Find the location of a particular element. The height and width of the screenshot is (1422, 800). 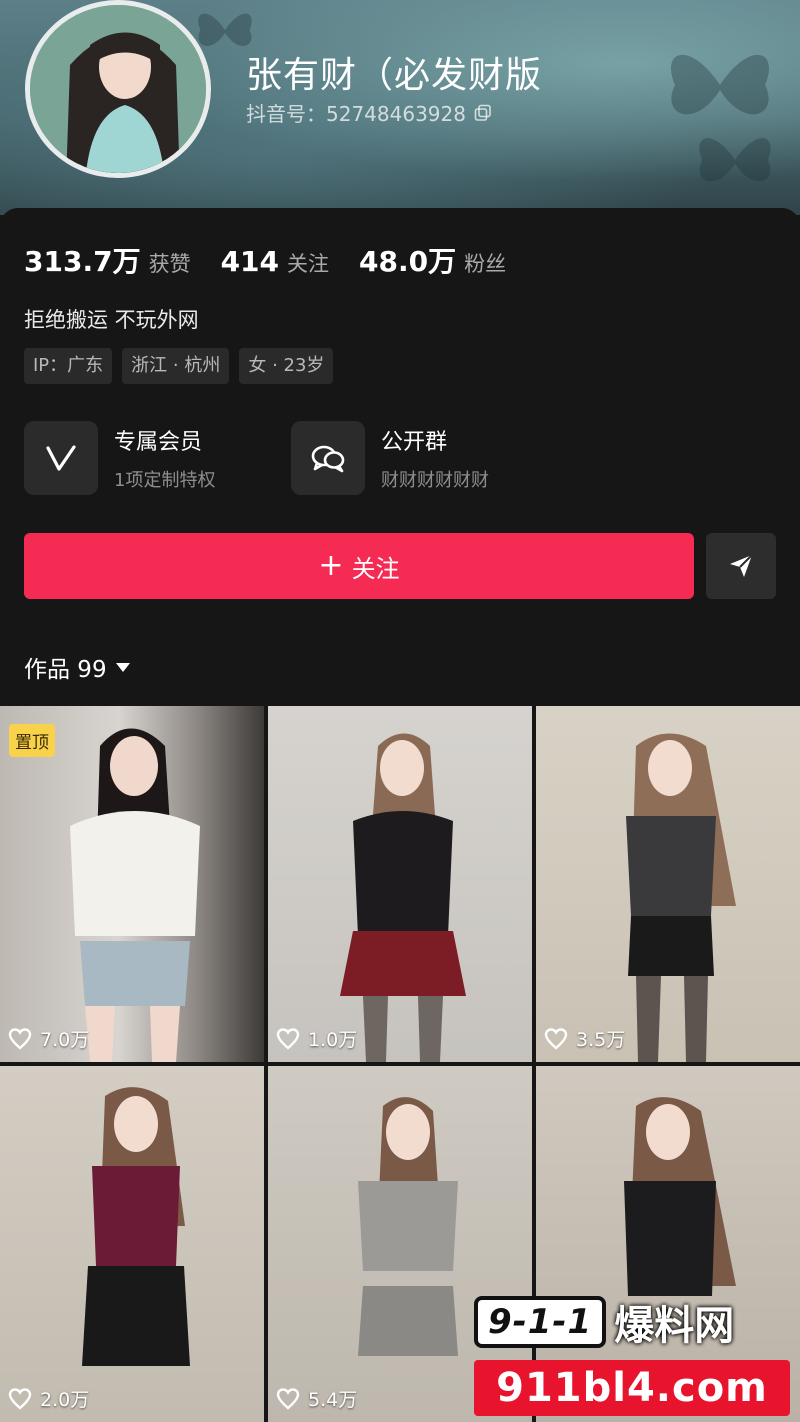

video-likes: 1.0万 is located at coordinates (316, 1038).